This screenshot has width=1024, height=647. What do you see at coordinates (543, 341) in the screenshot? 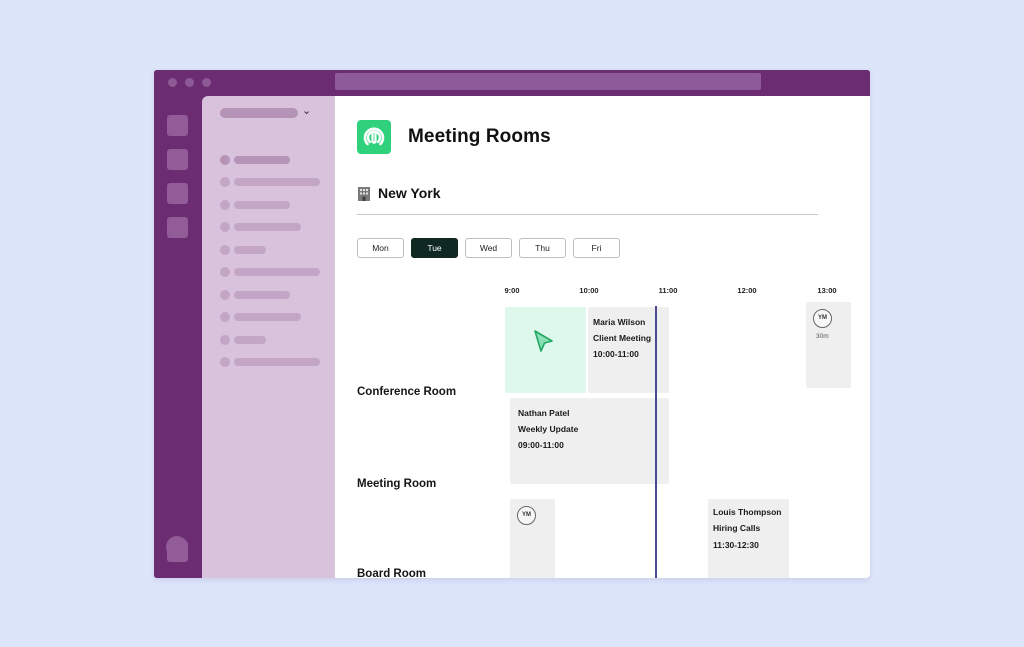
I see `cursor-arrow-icon` at bounding box center [543, 341].